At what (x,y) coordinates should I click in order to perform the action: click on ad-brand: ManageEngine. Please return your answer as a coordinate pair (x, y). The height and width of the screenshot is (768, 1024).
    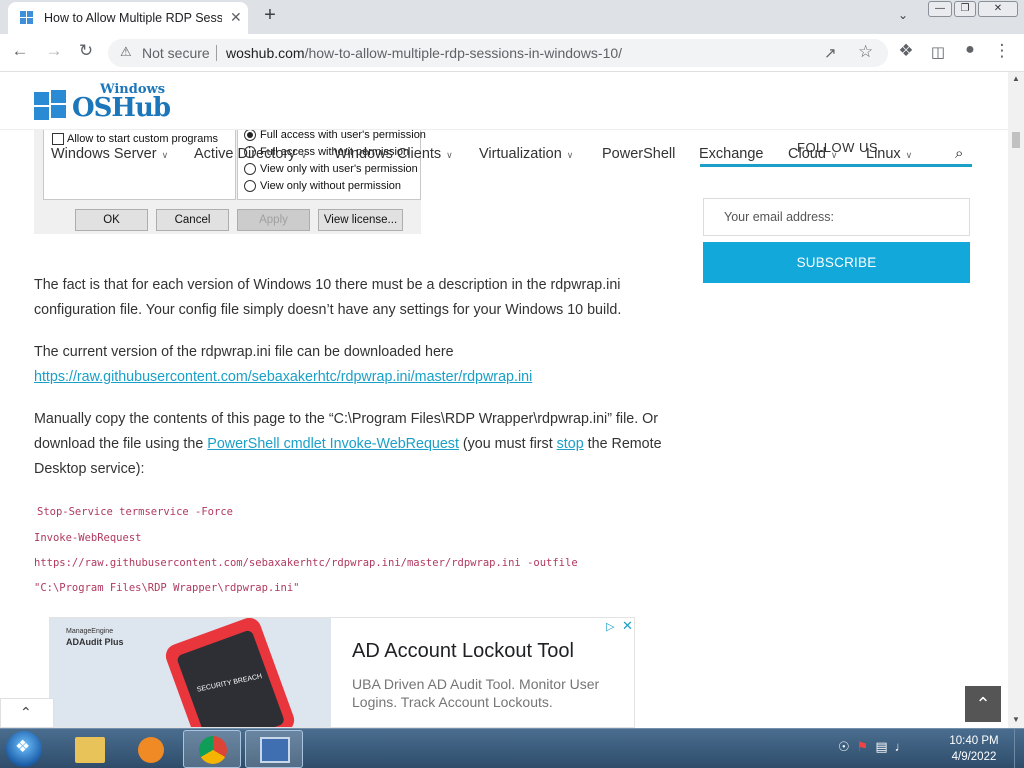
    Looking at the image, I should click on (90, 631).